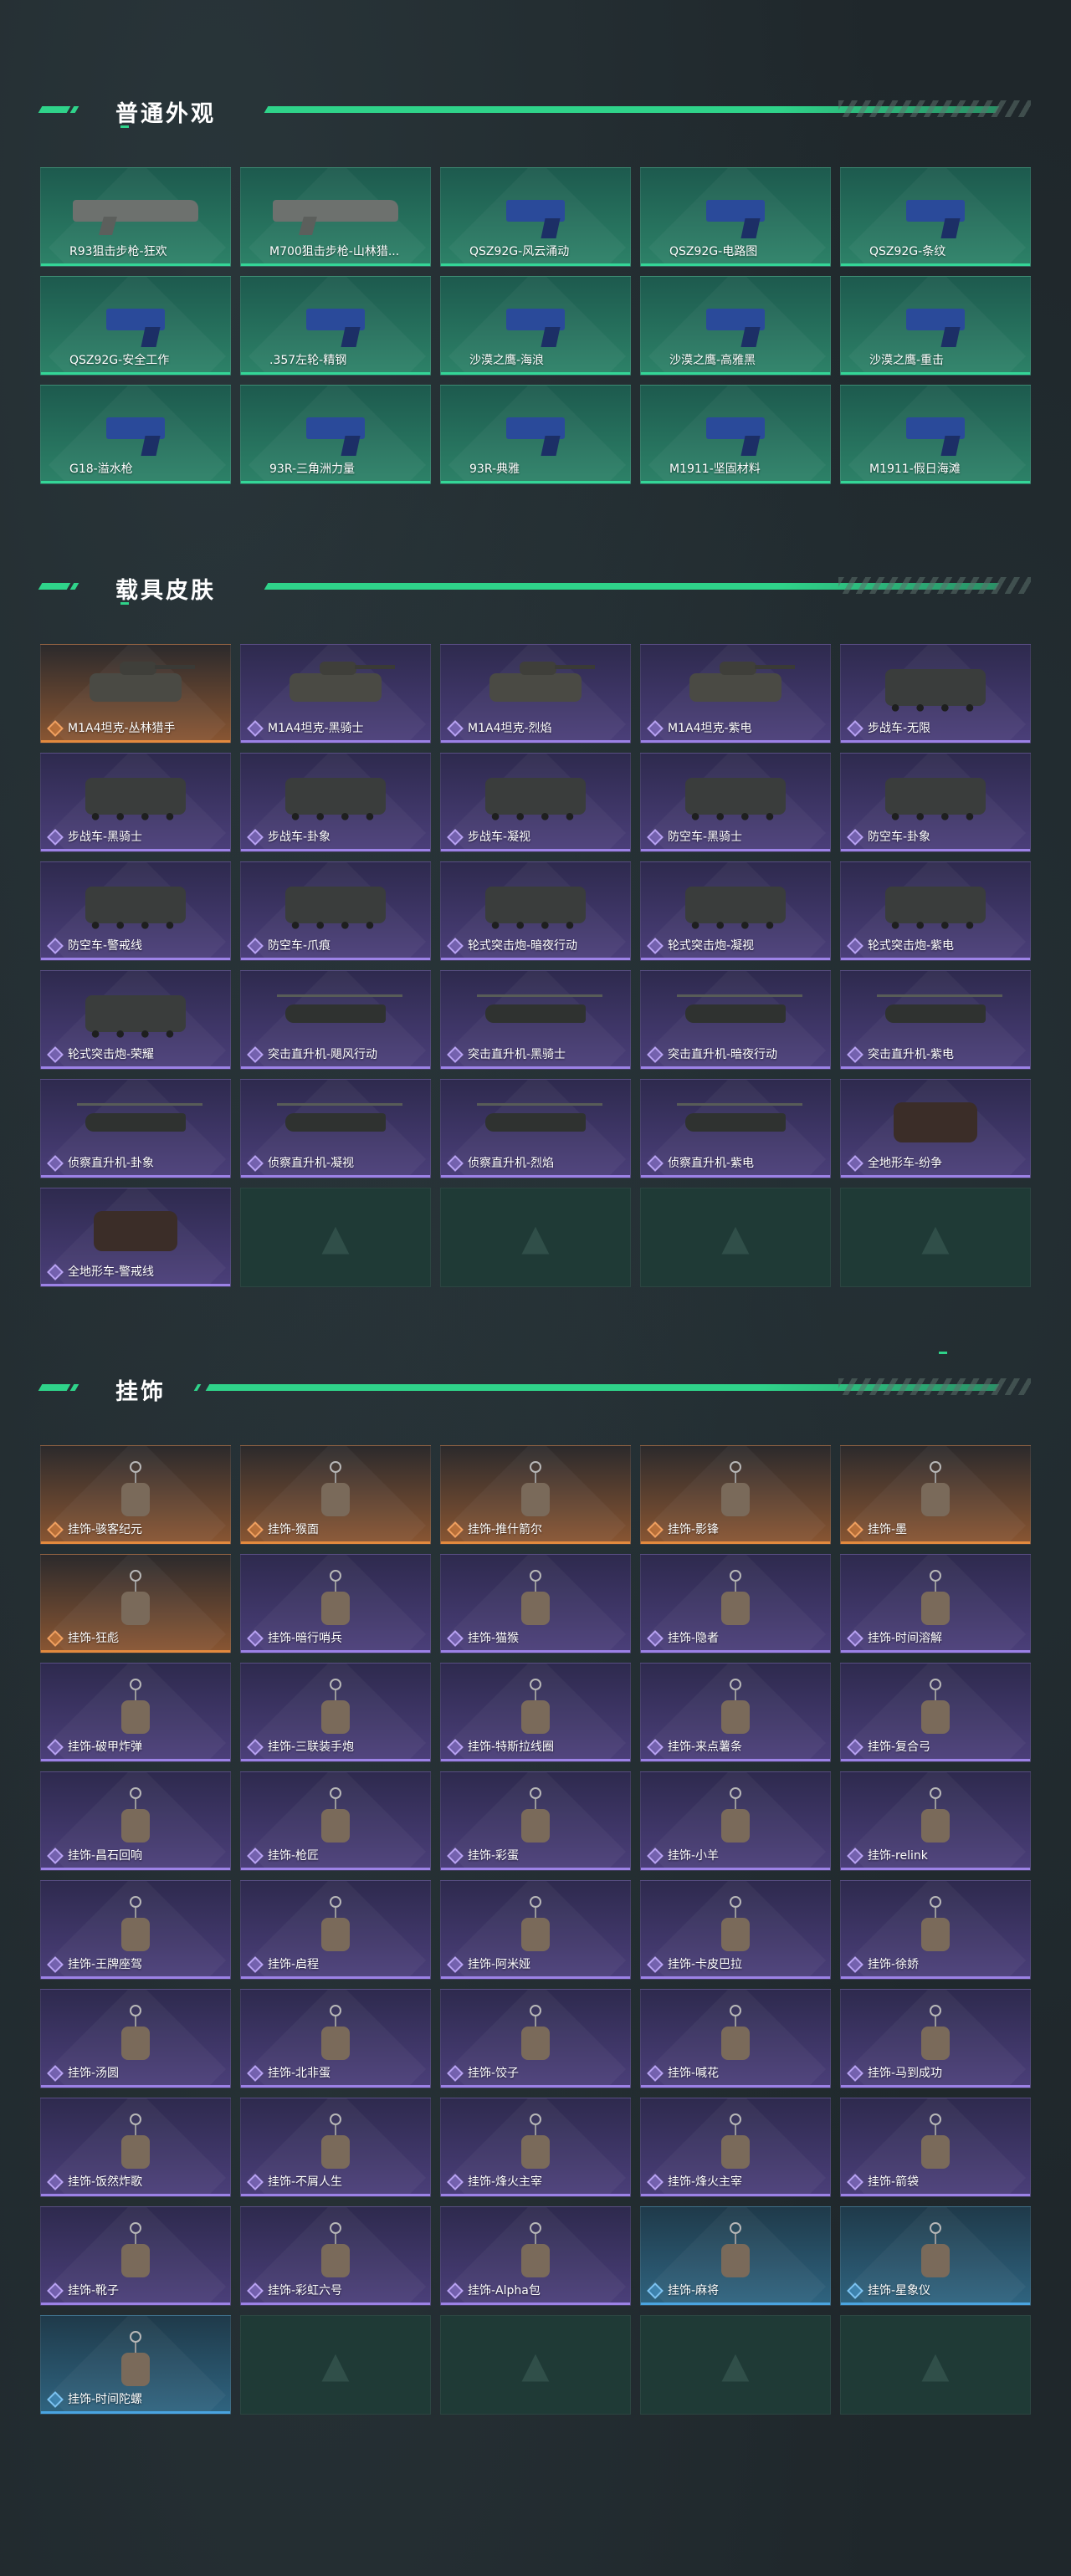  Describe the element at coordinates (735, 802) in the screenshot. I see `item-card: 防空车-黑骑士` at that location.